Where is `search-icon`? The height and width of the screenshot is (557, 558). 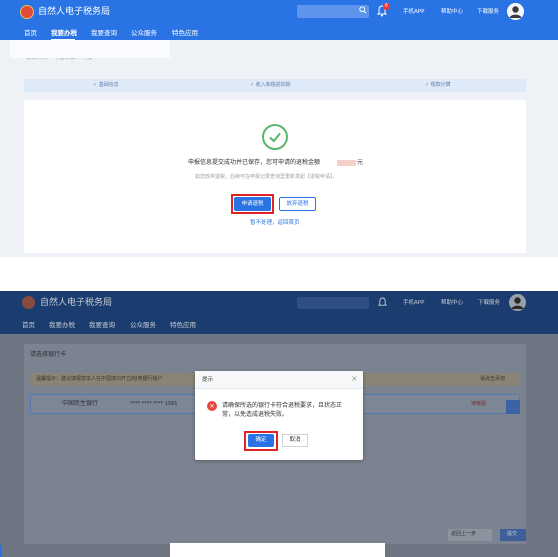
search-icon is located at coordinates (363, 10).